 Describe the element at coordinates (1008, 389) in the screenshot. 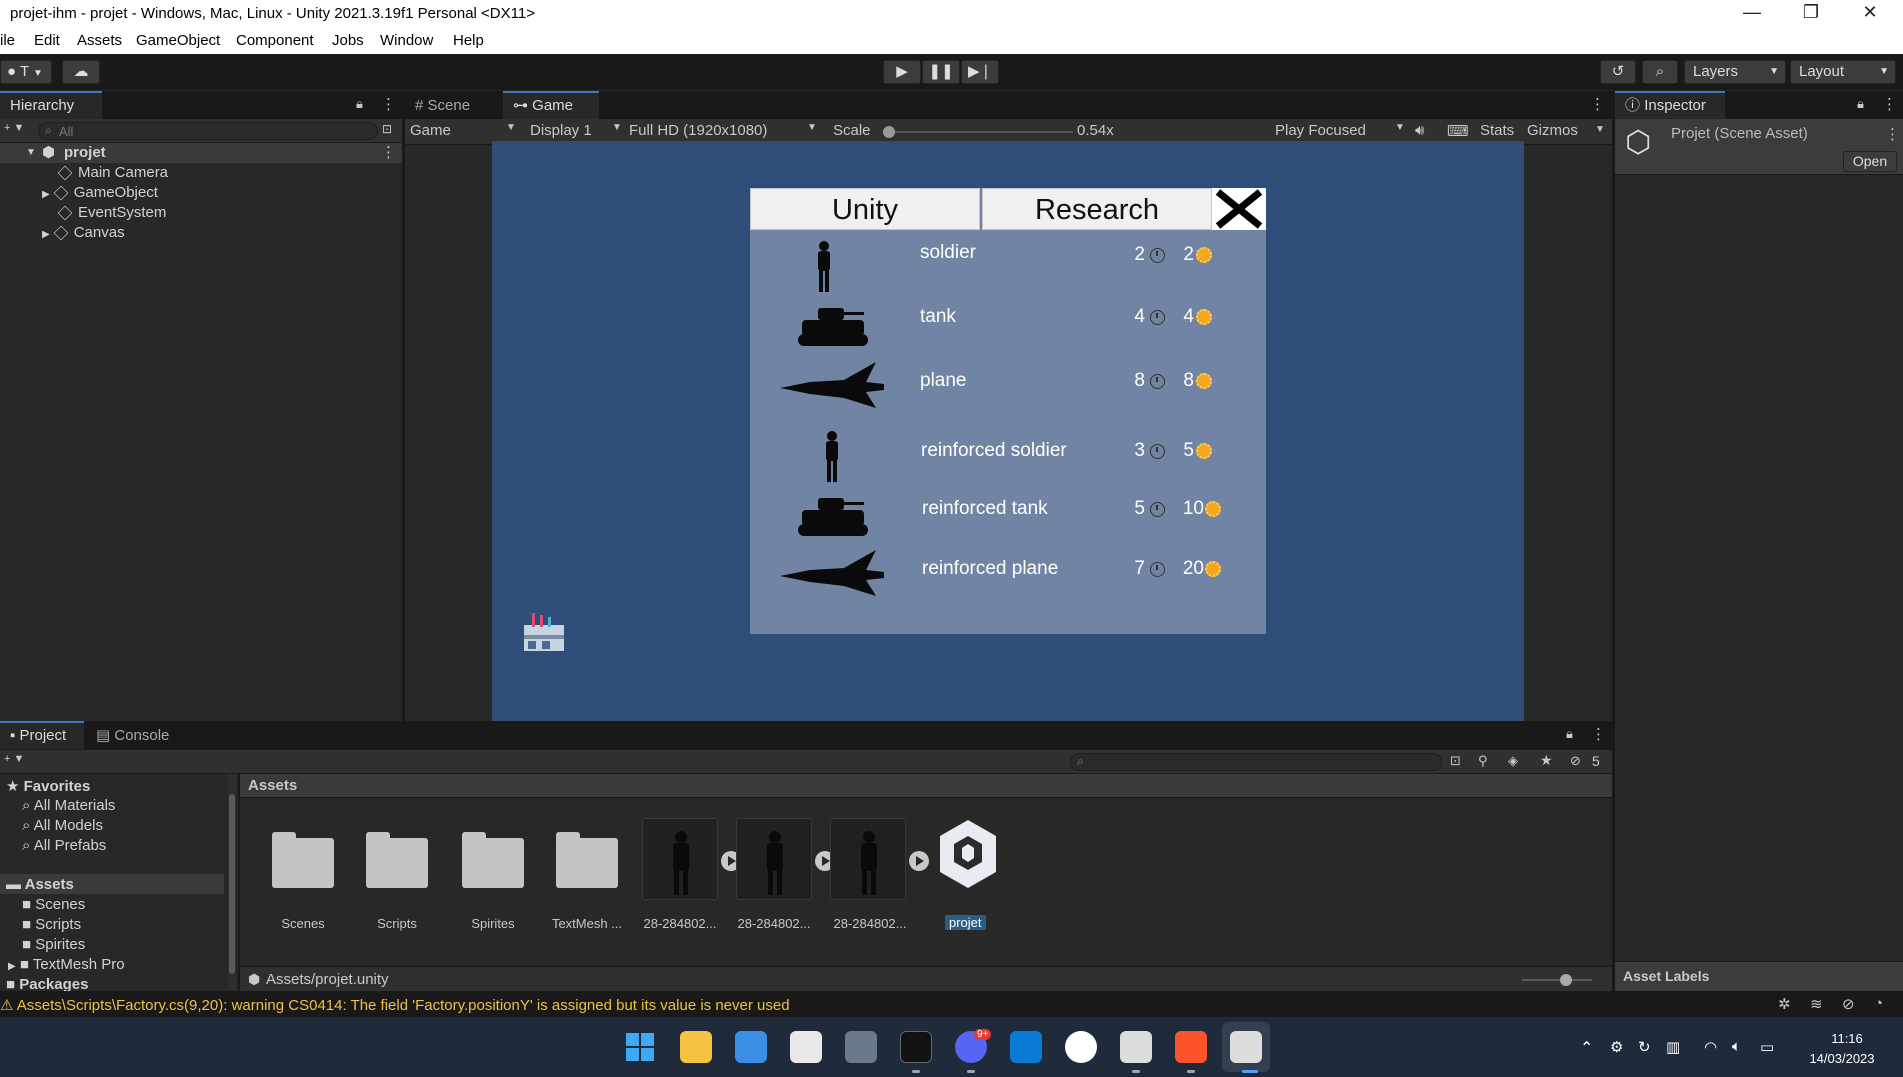

I see `unit-row: plane 8 8` at that location.